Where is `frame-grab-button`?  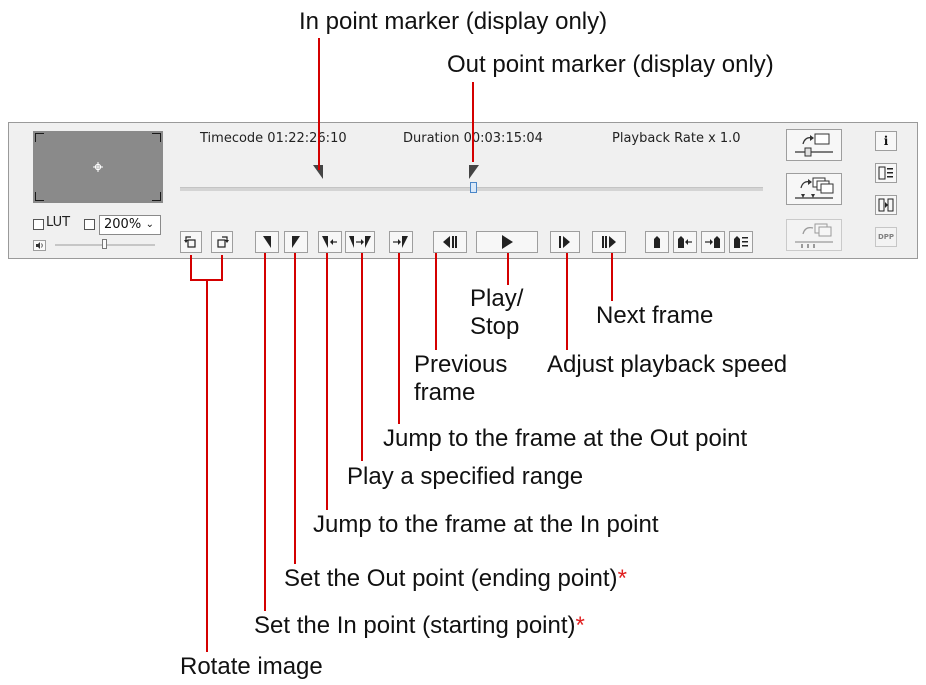 frame-grab-button is located at coordinates (814, 145).